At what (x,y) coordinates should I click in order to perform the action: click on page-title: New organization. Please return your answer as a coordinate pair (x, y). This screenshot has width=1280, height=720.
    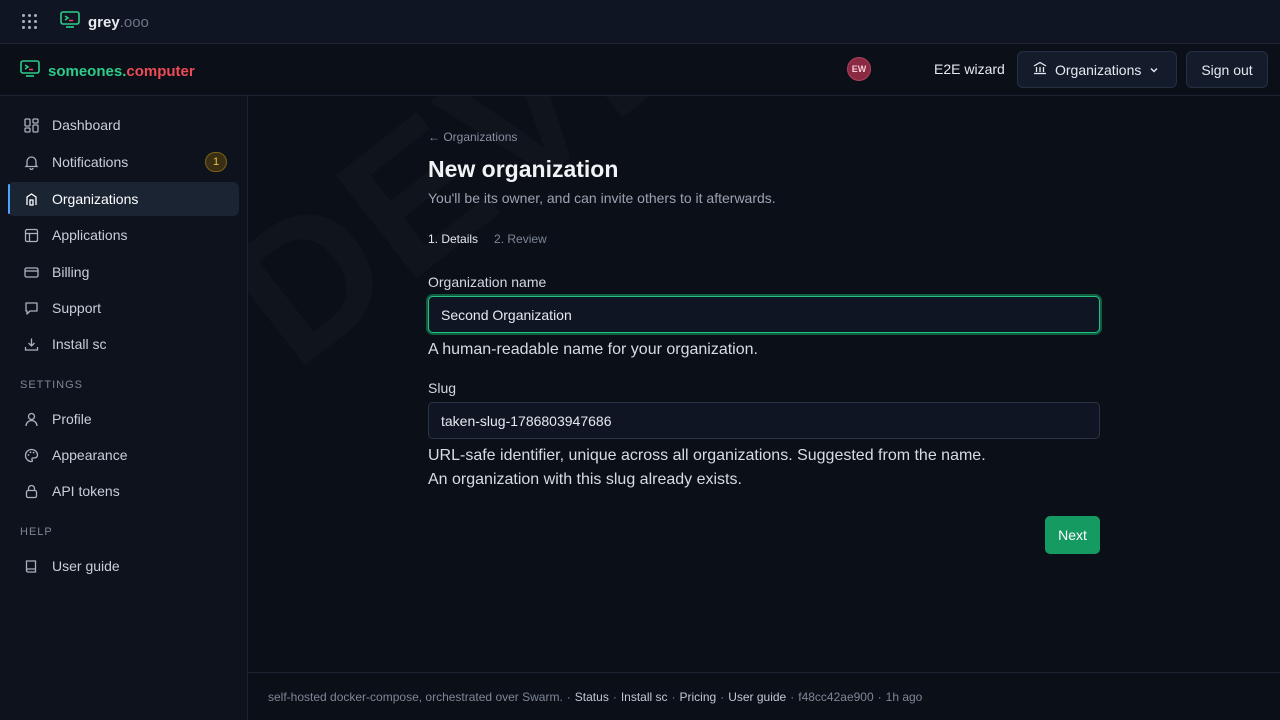
    Looking at the image, I should click on (523, 169).